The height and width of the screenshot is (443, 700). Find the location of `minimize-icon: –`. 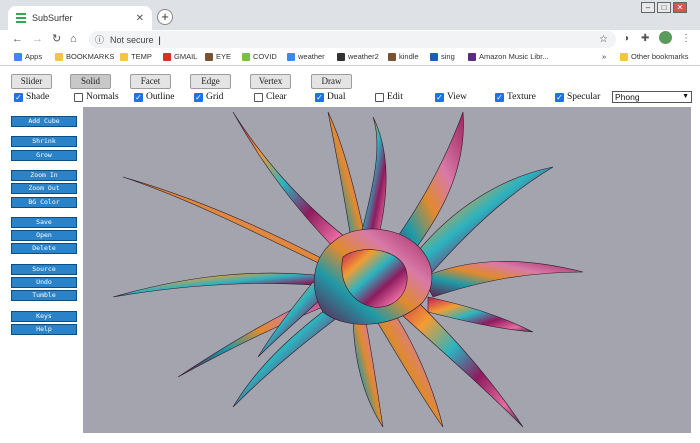

minimize-icon: – is located at coordinates (648, 7).